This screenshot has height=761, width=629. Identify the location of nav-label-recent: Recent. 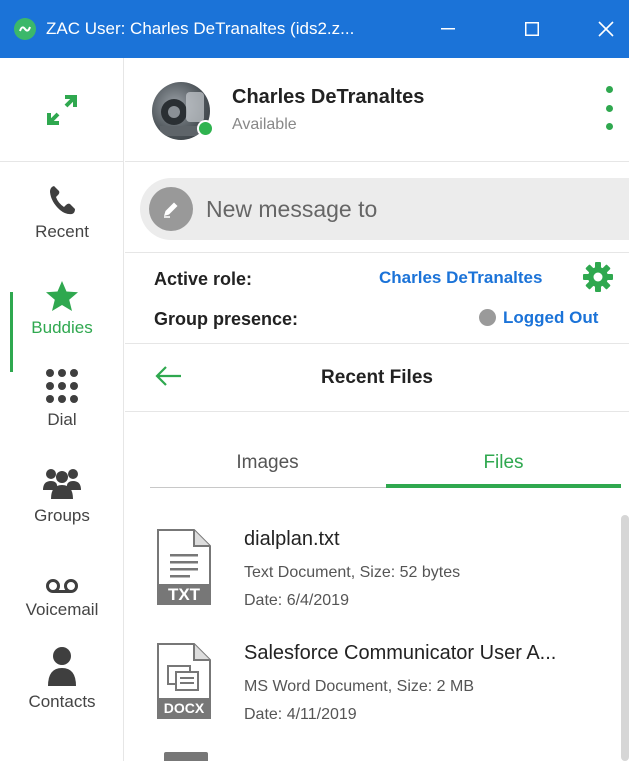
(62, 231).